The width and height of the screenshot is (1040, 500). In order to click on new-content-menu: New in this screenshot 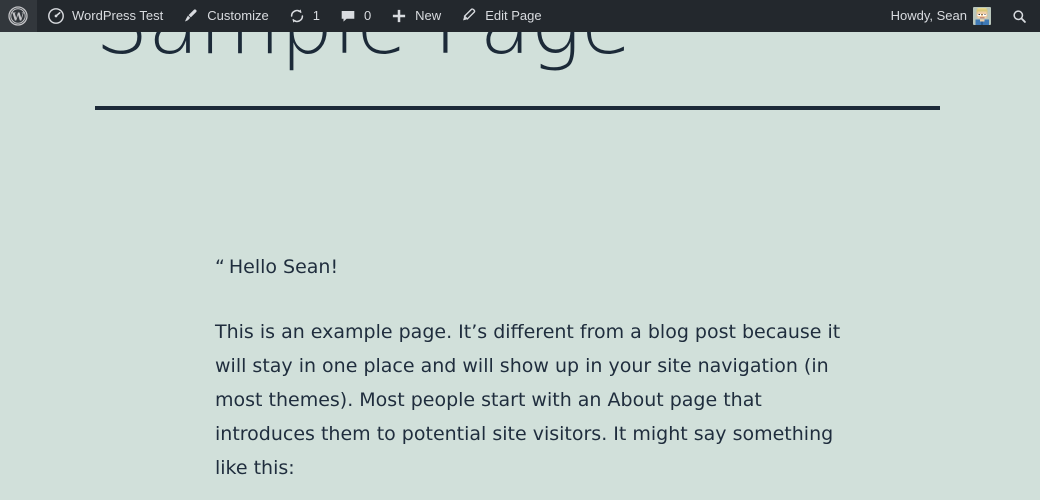, I will do `click(415, 16)`.